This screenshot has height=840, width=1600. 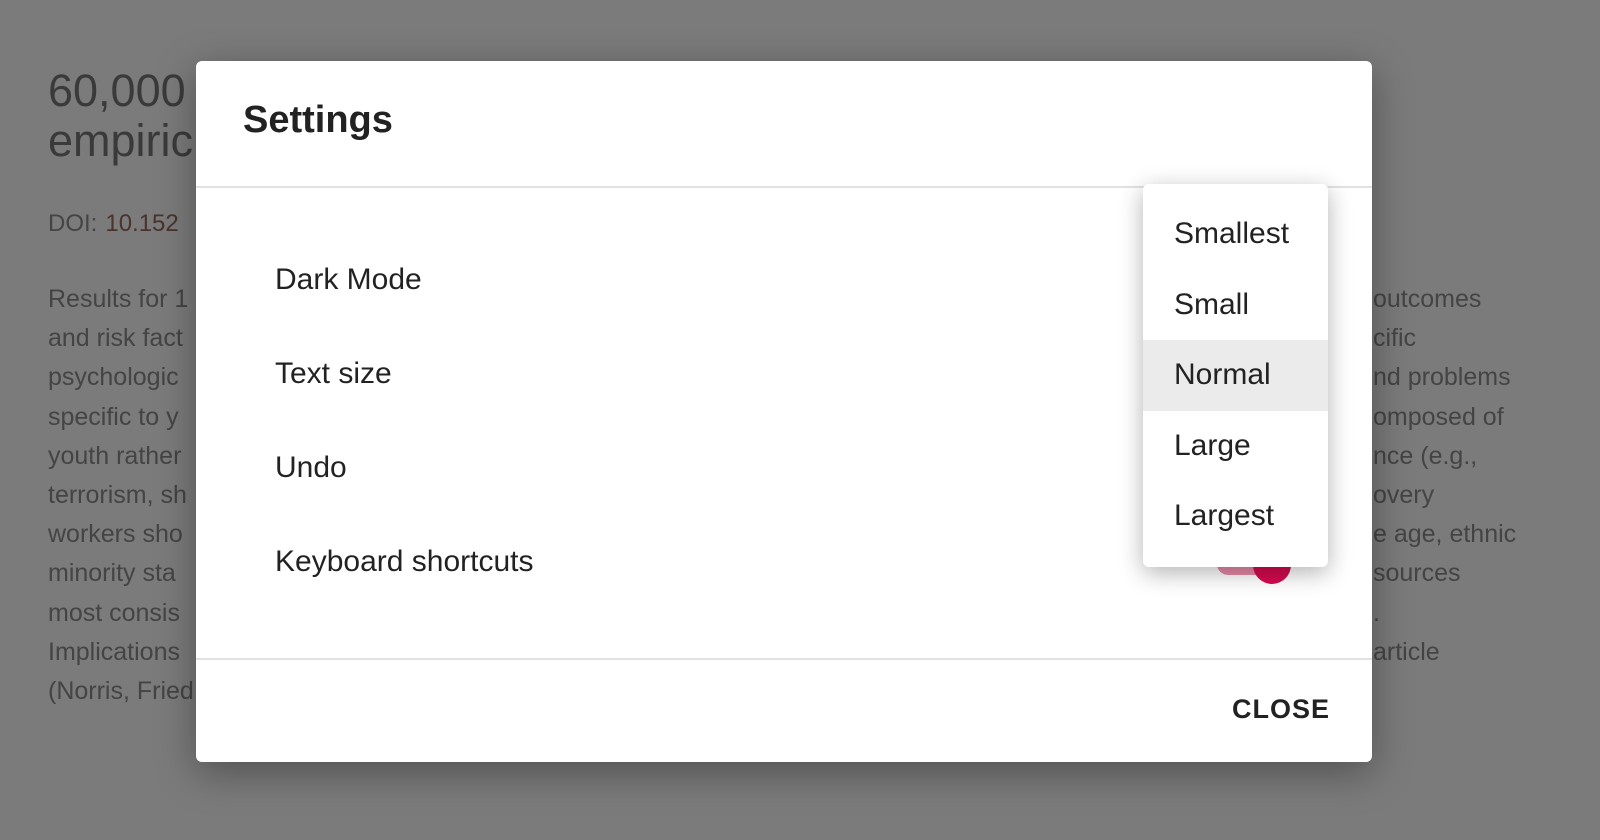 What do you see at coordinates (114, 651) in the screenshot?
I see `abstract-line: Implications` at bounding box center [114, 651].